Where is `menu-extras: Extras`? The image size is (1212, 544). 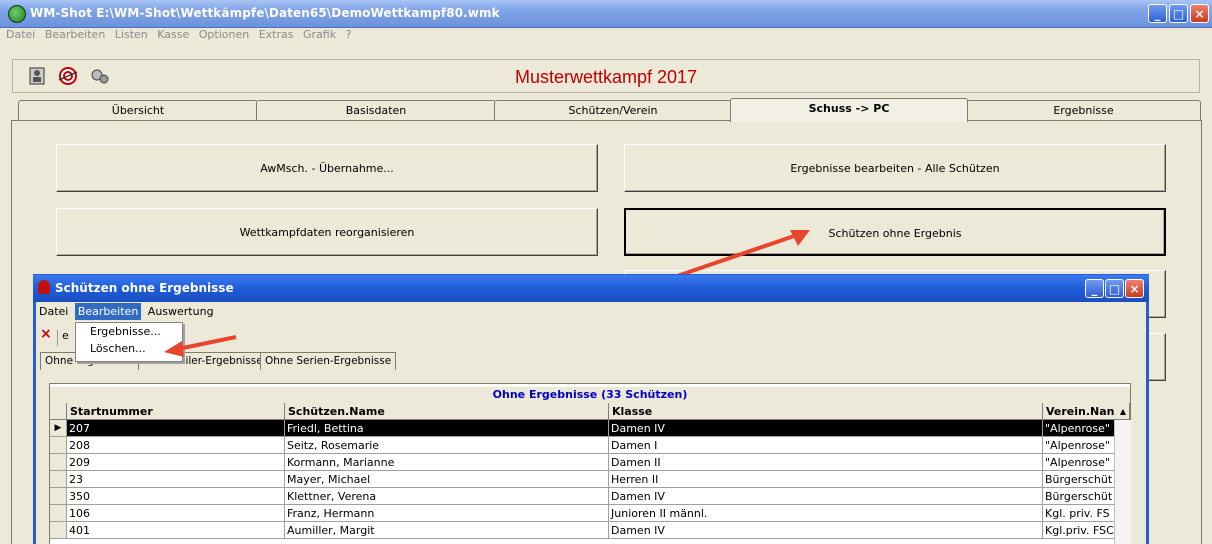
menu-extras: Extras is located at coordinates (276, 34).